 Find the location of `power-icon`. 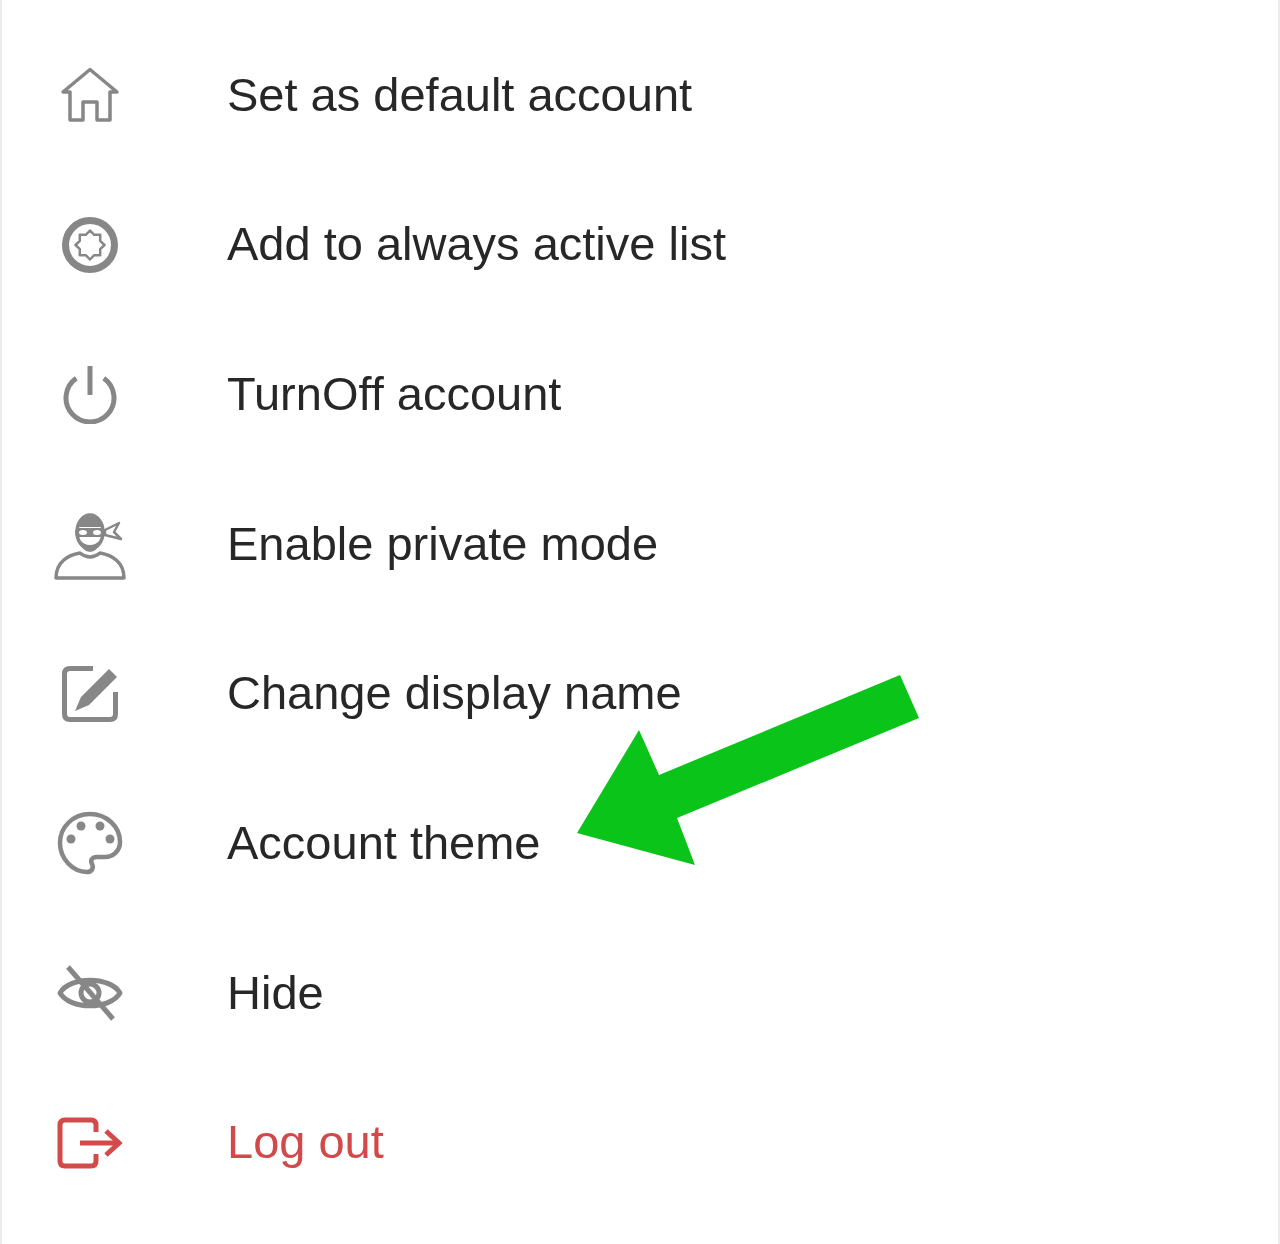

power-icon is located at coordinates (90, 394).